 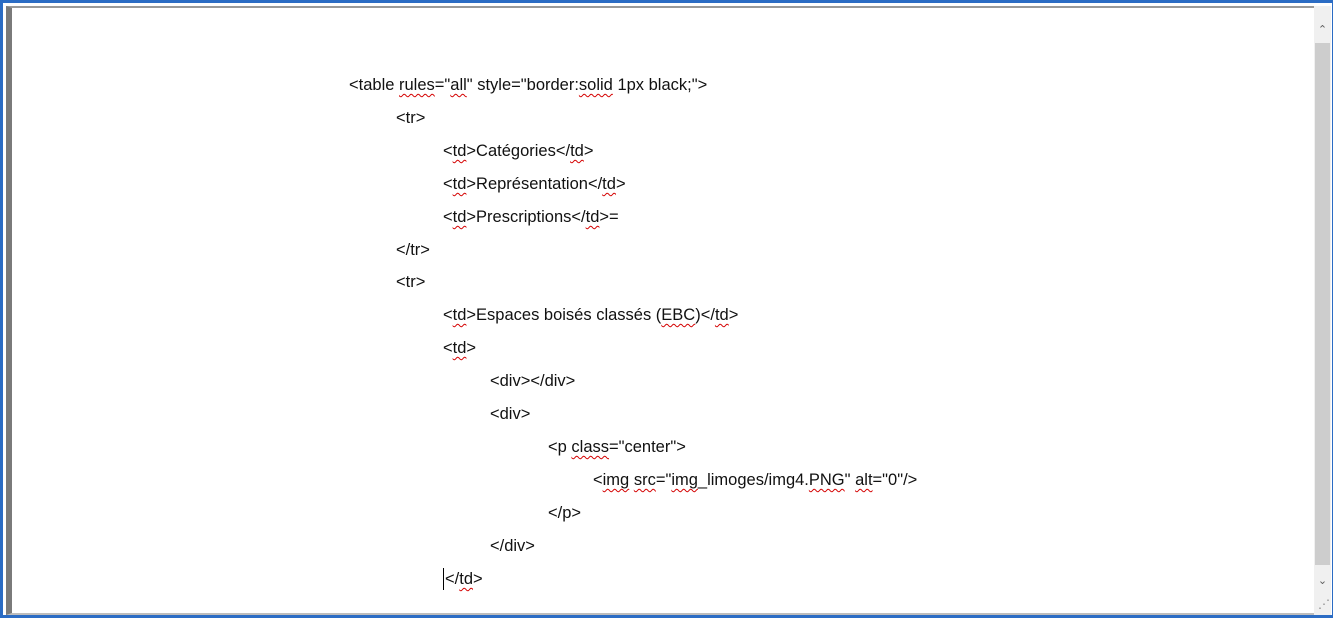 What do you see at coordinates (564, 315) in the screenshot?
I see `code-token: >Espaces boisés classés (` at bounding box center [564, 315].